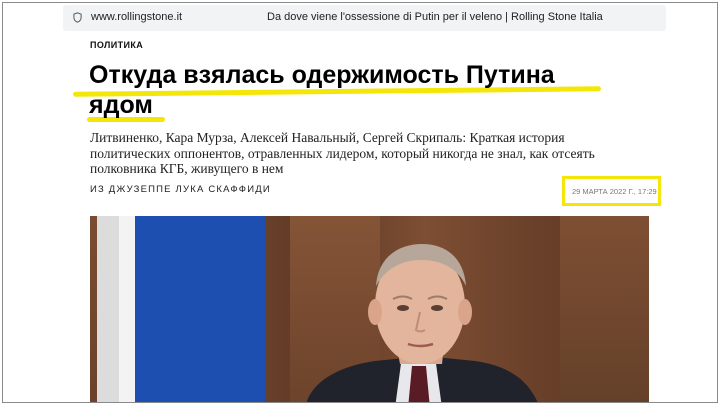 The height and width of the screenshot is (405, 720). What do you see at coordinates (77, 17) in the screenshot?
I see `shield-icon` at bounding box center [77, 17].